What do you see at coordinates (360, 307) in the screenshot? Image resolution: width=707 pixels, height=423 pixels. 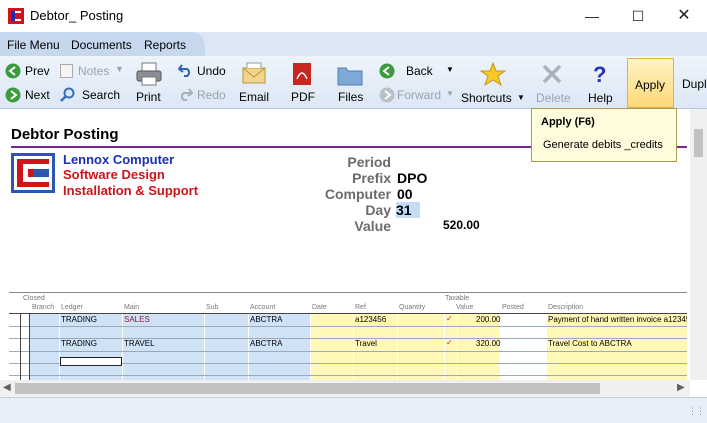 I see `header-ref: Ref` at bounding box center [360, 307].